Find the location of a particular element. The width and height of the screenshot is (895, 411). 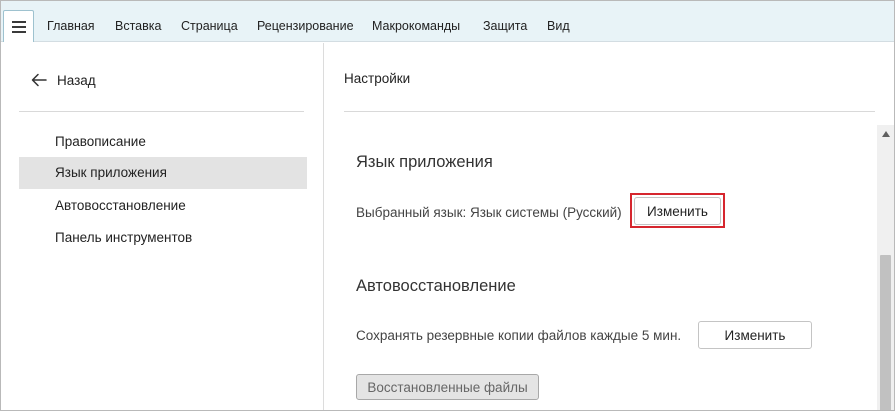

chevron-up-icon is located at coordinates (885, 134).